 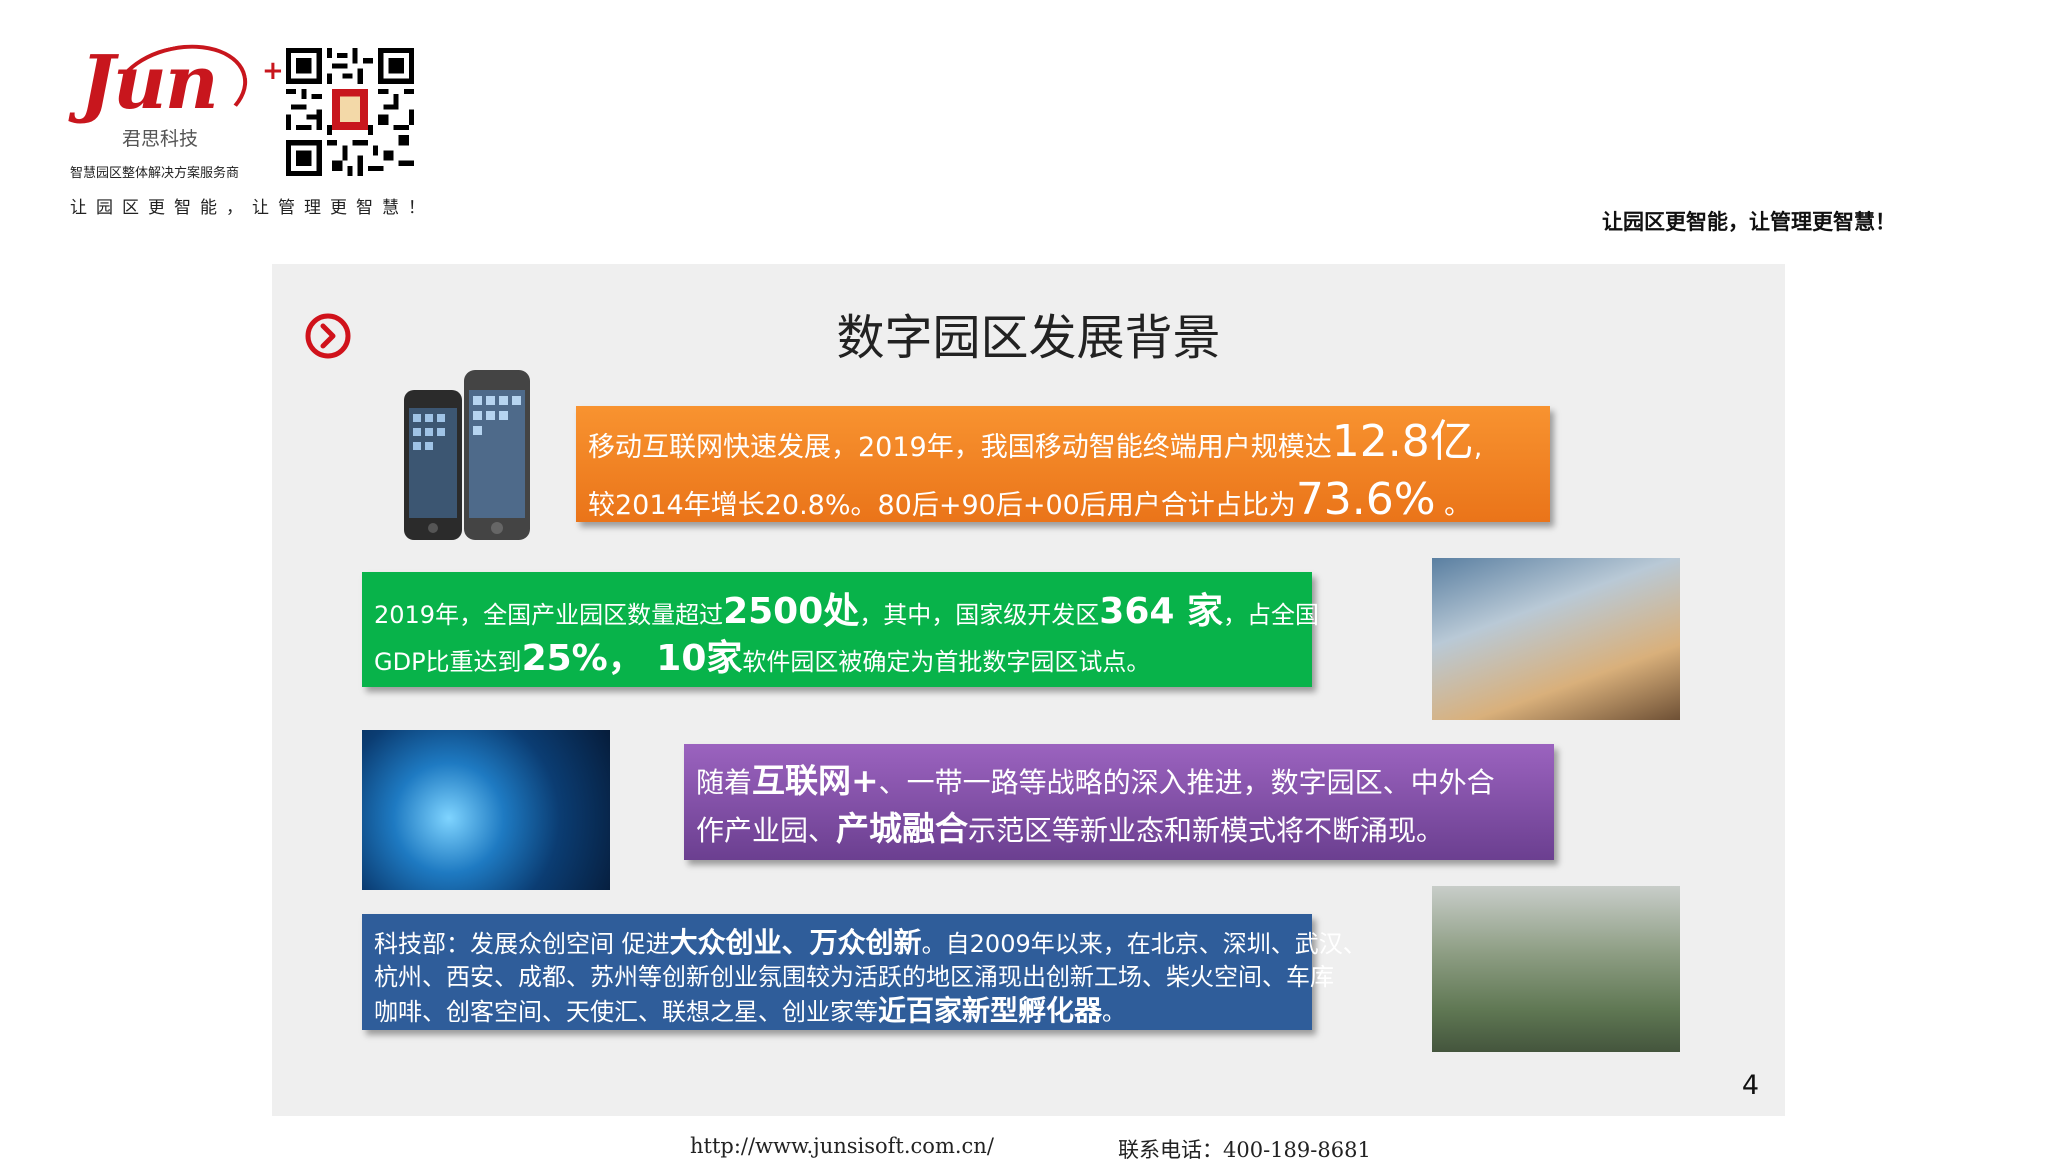 I want to click on box4-highlight: 大众创业、万众创新, so click(x=795, y=942).